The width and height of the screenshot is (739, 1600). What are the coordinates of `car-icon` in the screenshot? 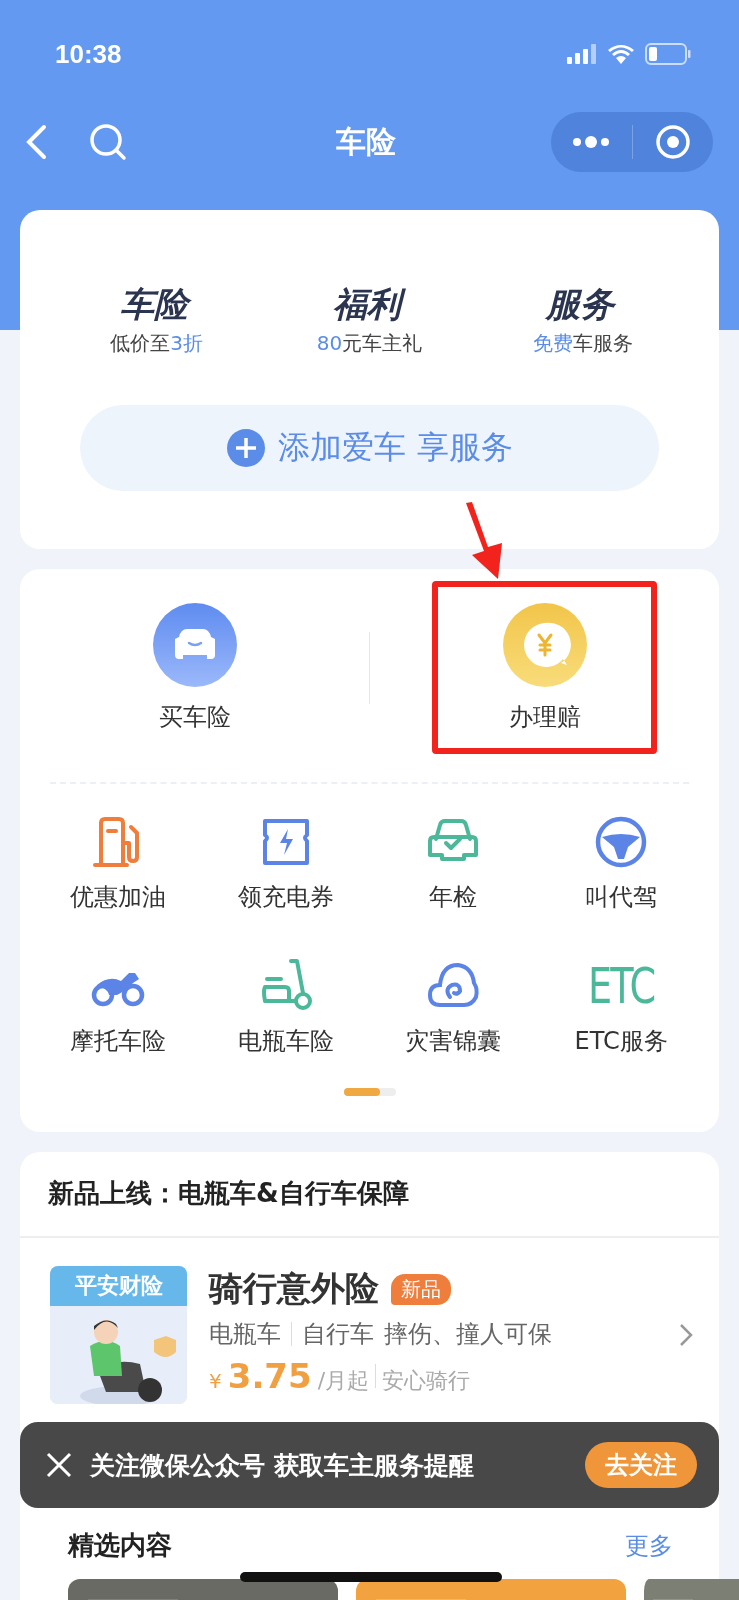 It's located at (194, 644).